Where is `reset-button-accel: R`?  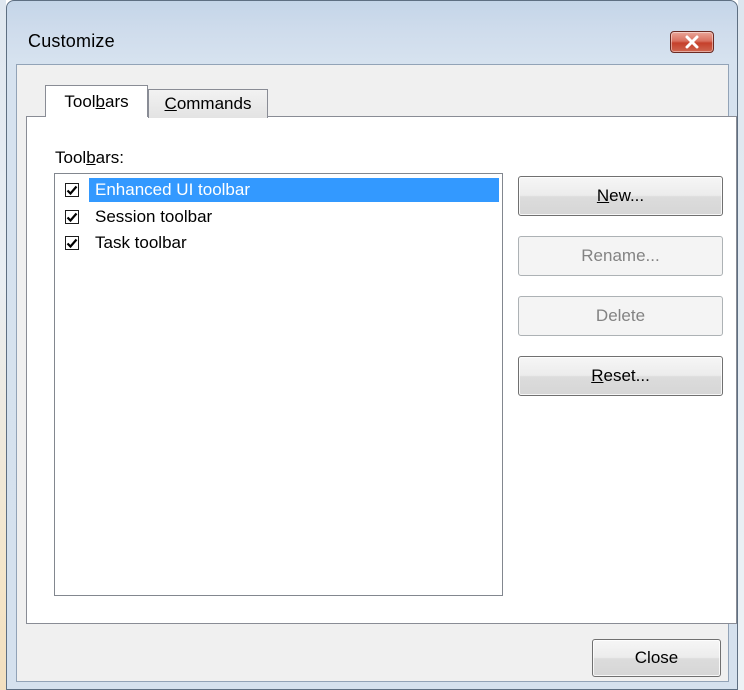 reset-button-accel: R is located at coordinates (597, 375).